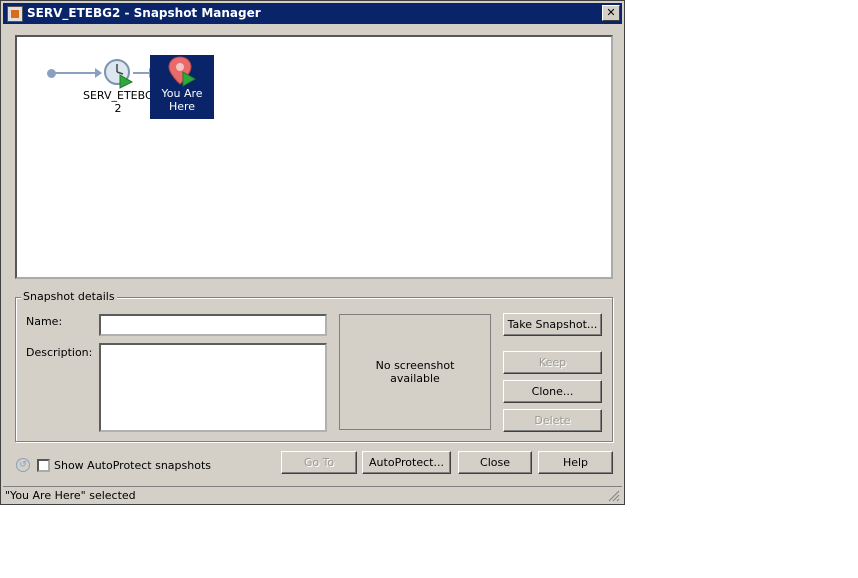 This screenshot has width=858, height=578. What do you see at coordinates (118, 102) in the screenshot?
I see `snapshot-node-label: SERV_ETEBG 2` at bounding box center [118, 102].